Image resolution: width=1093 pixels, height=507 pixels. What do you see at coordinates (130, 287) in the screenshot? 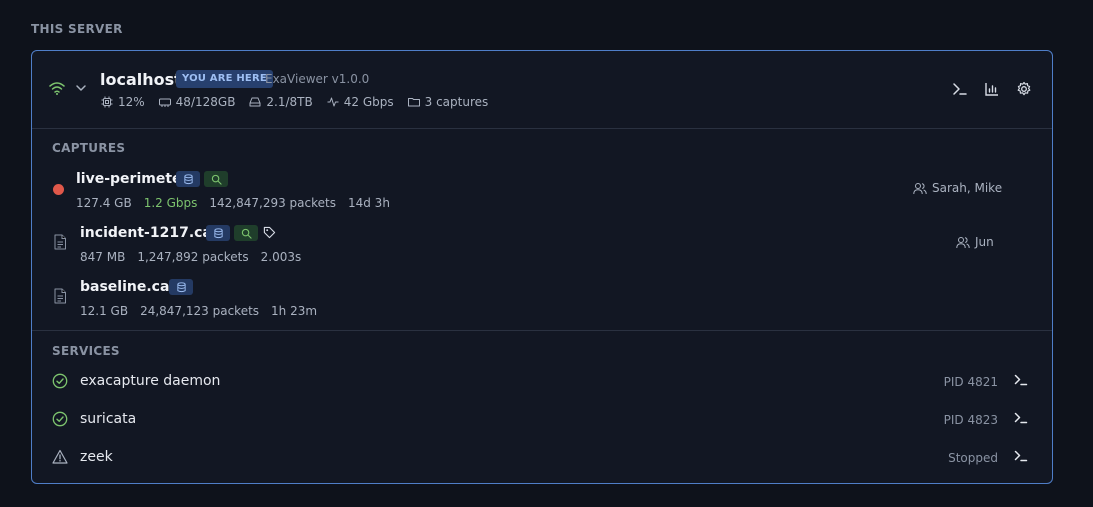
I see `capture-name: baseline.cap` at bounding box center [130, 287].